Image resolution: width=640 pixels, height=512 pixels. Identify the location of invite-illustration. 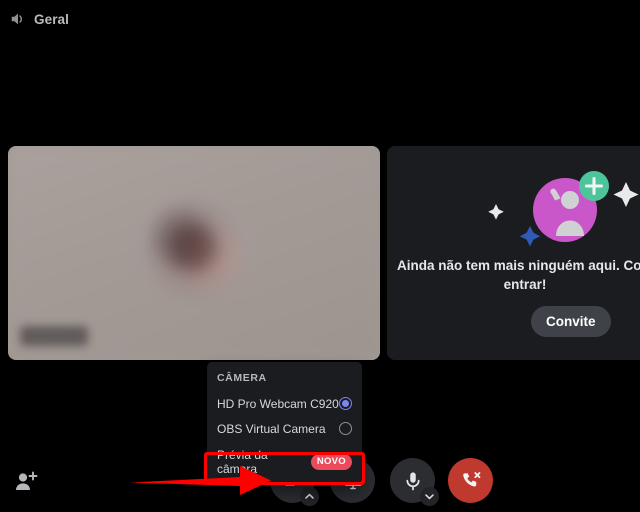
(563, 209).